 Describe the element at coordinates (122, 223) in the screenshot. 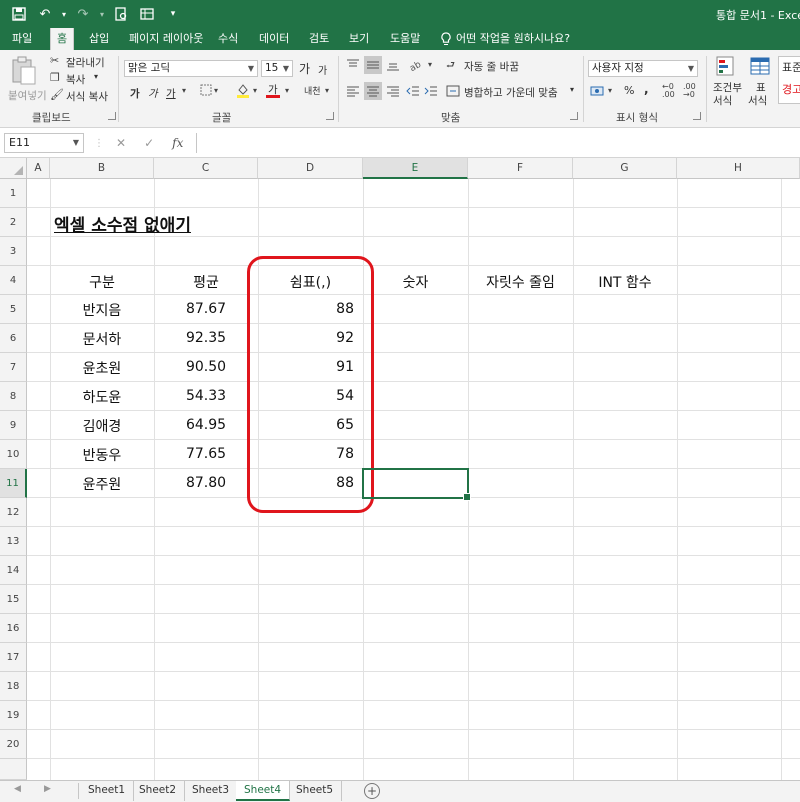

I see `sheet-title: 엑셀 소수점 없애기` at that location.